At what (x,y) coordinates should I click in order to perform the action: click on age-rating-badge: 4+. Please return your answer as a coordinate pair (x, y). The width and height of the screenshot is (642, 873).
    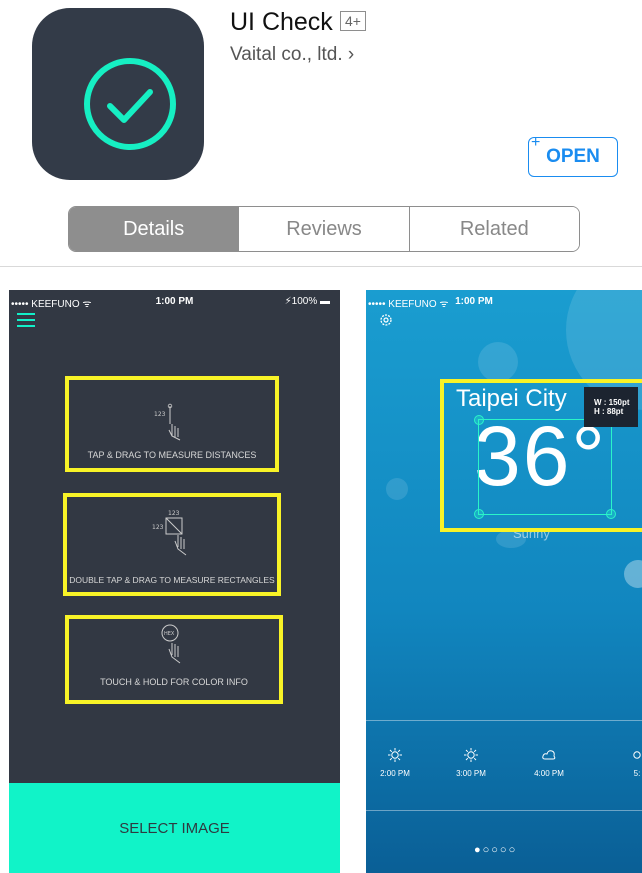
    Looking at the image, I should click on (353, 21).